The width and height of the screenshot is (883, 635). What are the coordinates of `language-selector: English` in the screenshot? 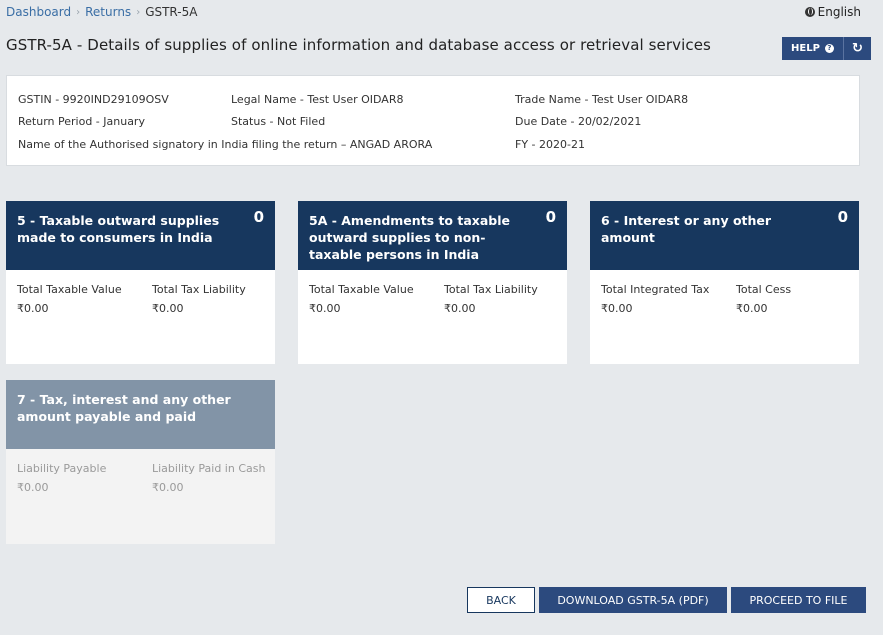 It's located at (832, 12).